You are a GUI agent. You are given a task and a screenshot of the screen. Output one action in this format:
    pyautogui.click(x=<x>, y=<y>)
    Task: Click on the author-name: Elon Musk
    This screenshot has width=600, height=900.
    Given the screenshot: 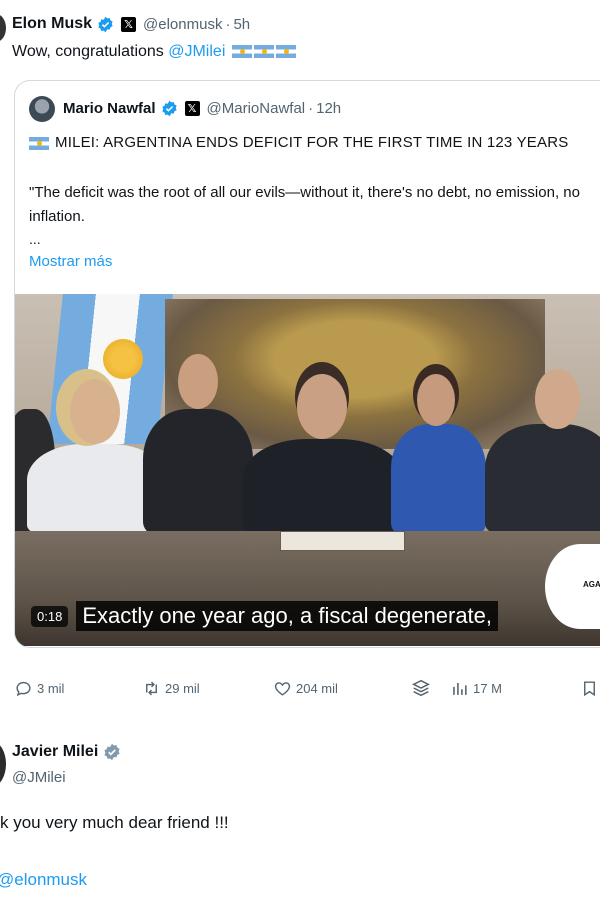 What is the action you would take?
    pyautogui.click(x=52, y=24)
    